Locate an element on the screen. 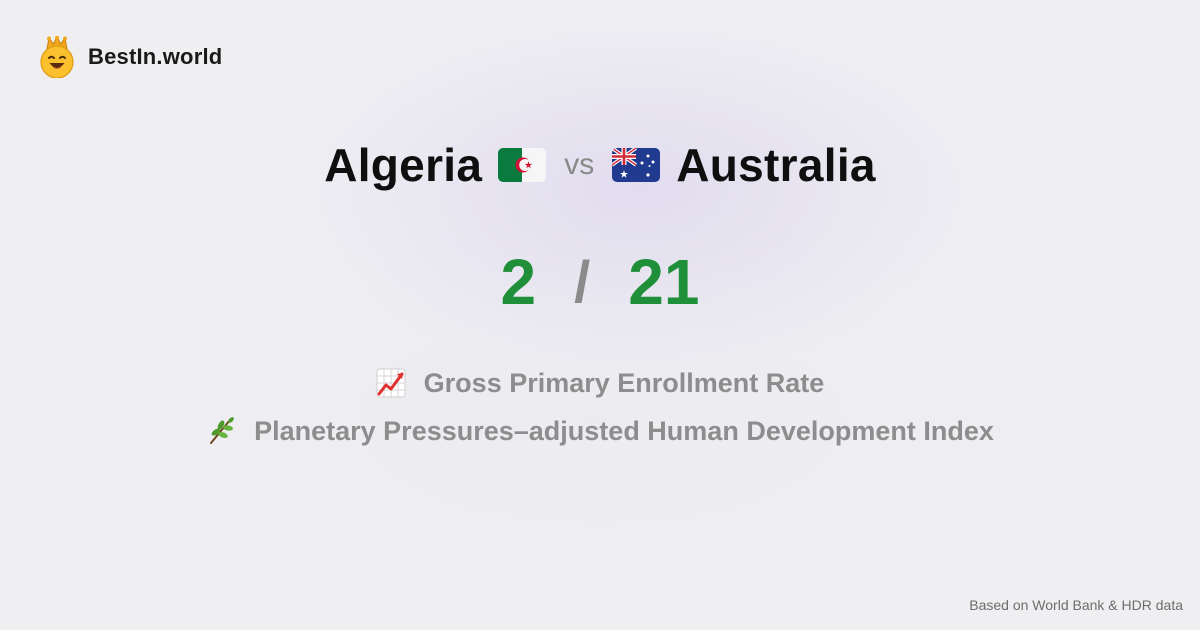  score-display: 2 / 21 is located at coordinates (600, 282).